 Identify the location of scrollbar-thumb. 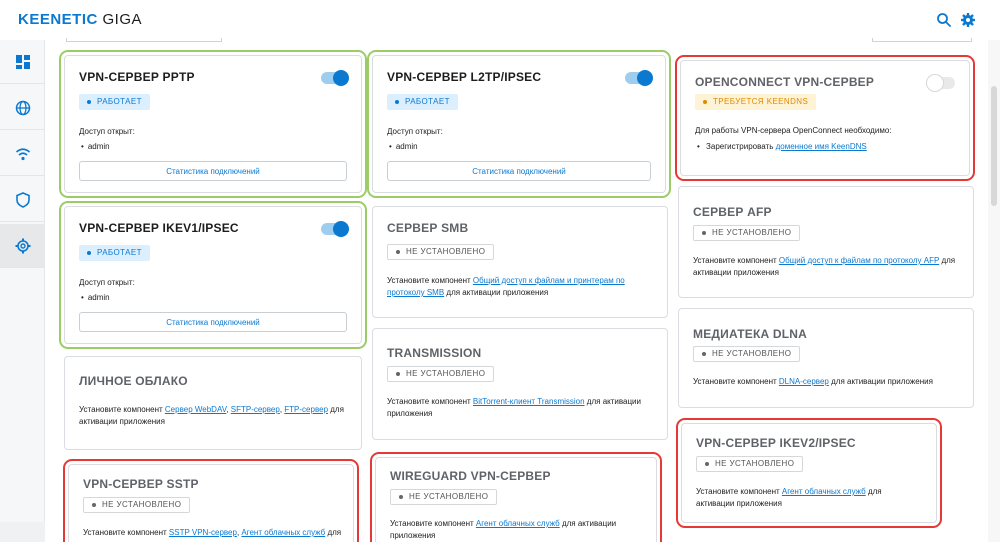
(994, 146).